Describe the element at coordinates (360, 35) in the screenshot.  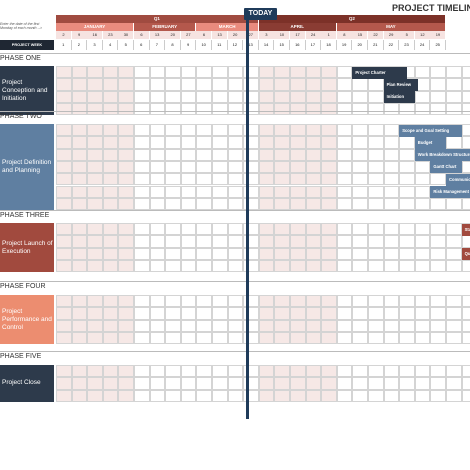
I see `date-cell: 15` at that location.